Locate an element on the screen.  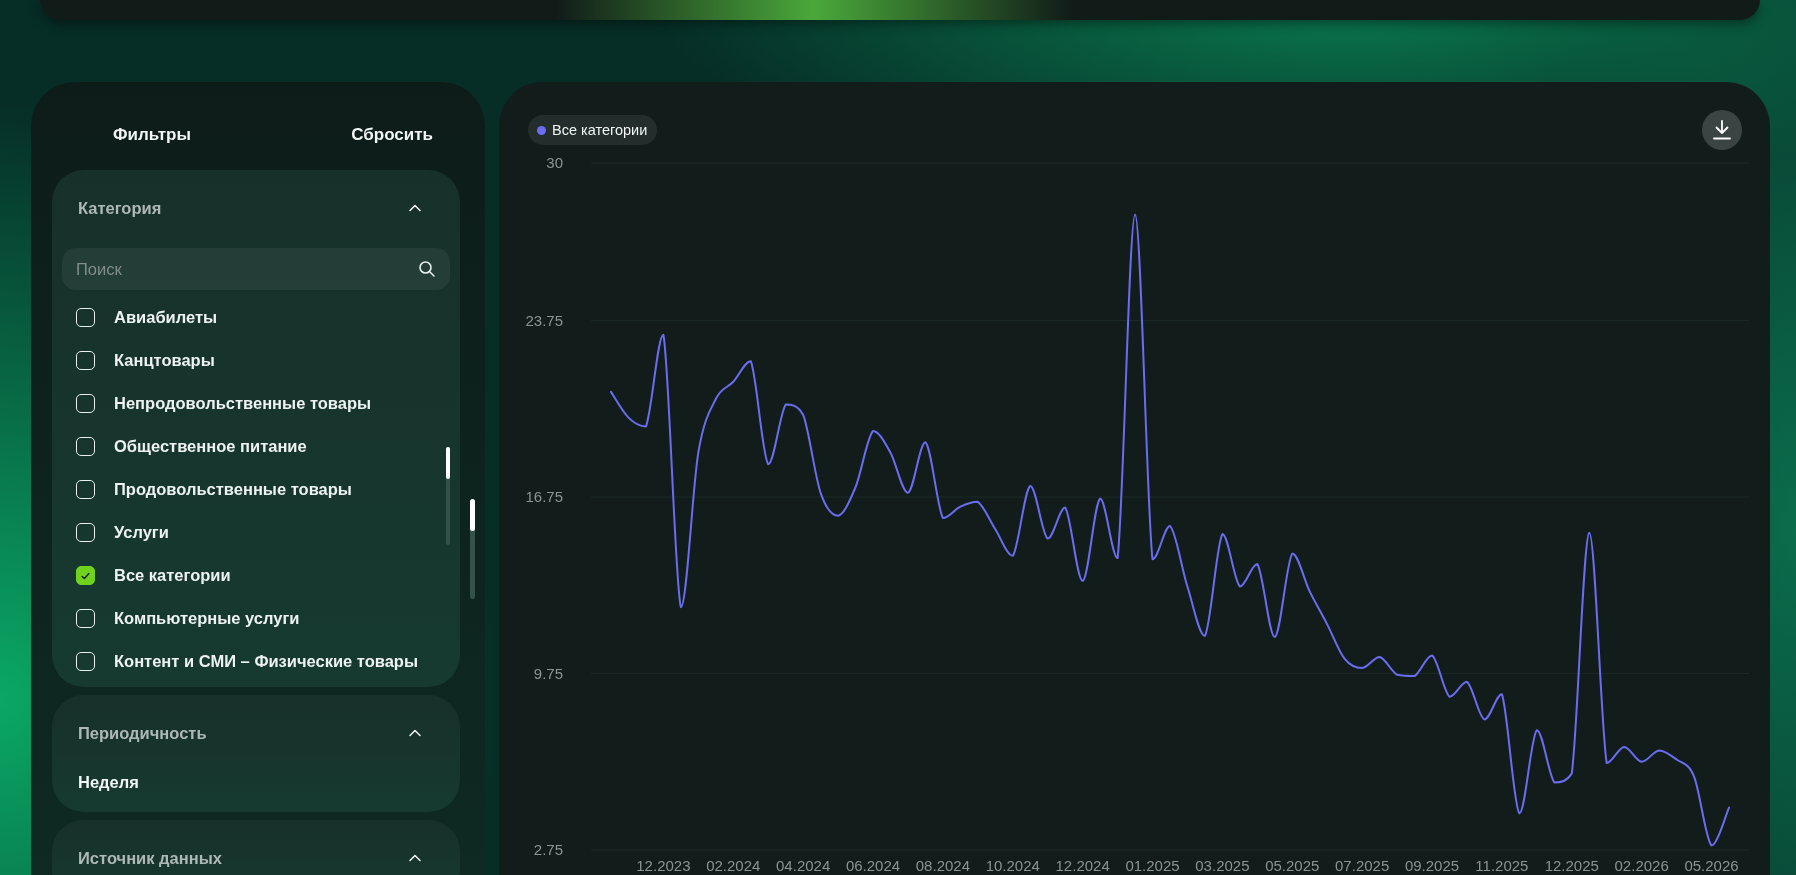
x-axis-label: 05.2025 is located at coordinates (1292, 865).